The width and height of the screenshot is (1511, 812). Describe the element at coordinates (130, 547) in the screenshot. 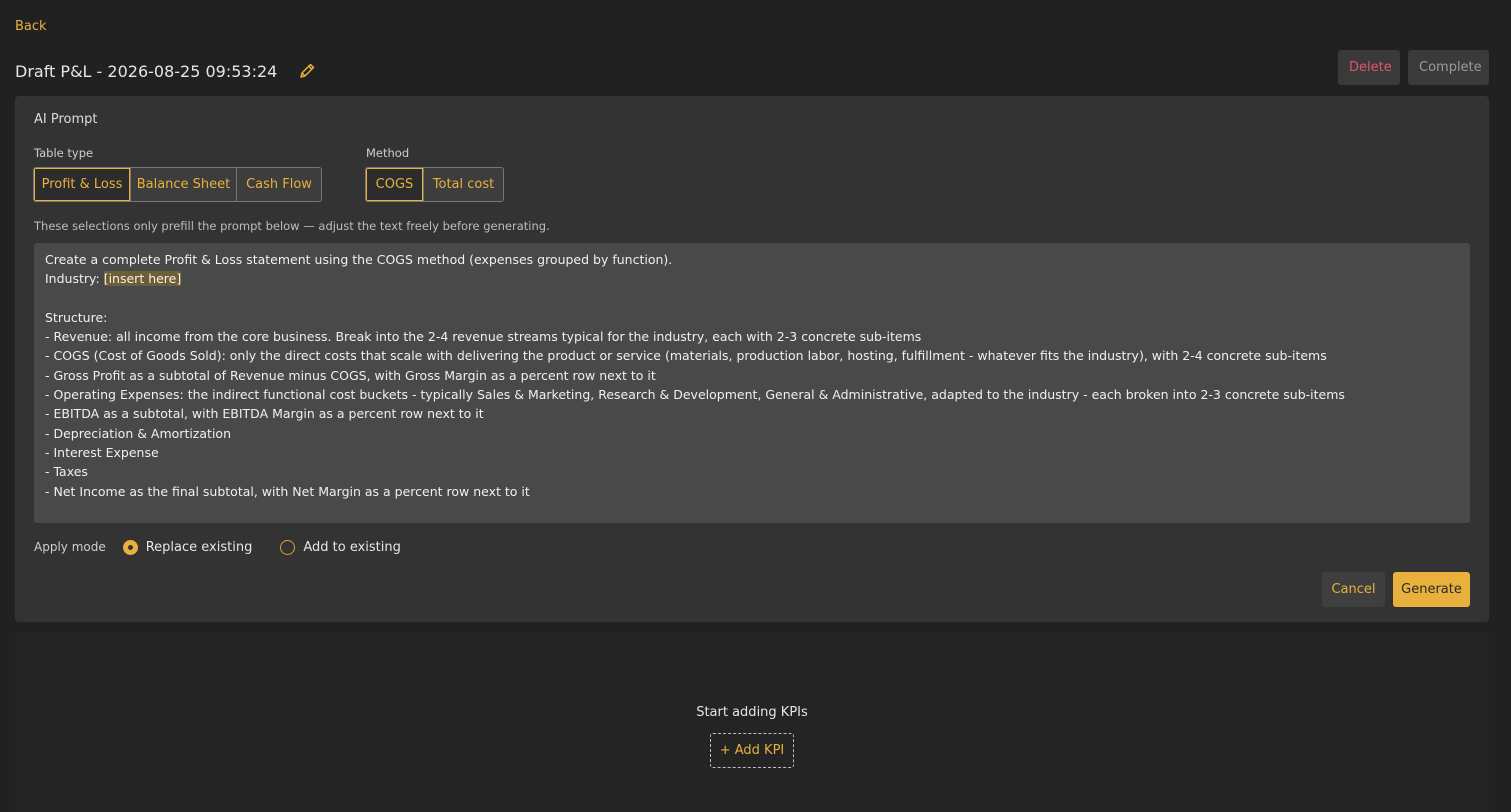

I see `radio-checked-icon` at that location.